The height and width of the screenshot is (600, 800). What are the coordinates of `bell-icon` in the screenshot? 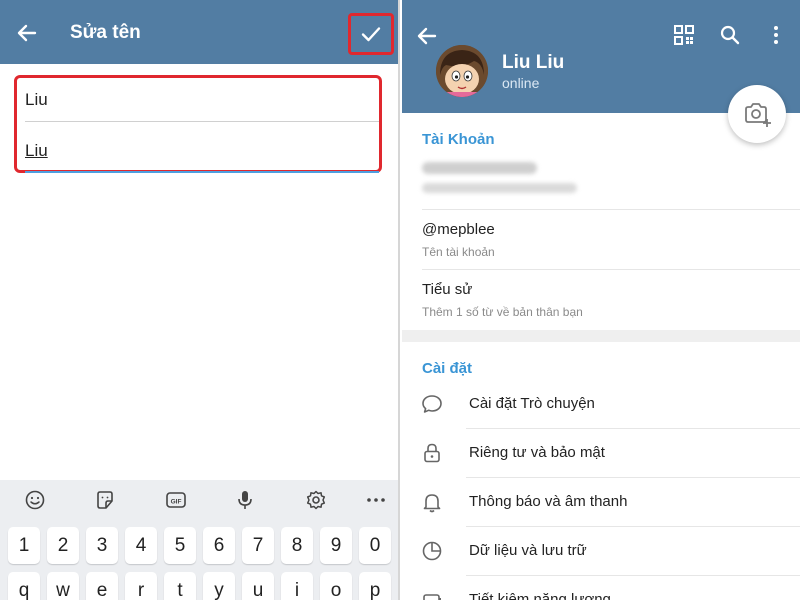 It's located at (432, 503).